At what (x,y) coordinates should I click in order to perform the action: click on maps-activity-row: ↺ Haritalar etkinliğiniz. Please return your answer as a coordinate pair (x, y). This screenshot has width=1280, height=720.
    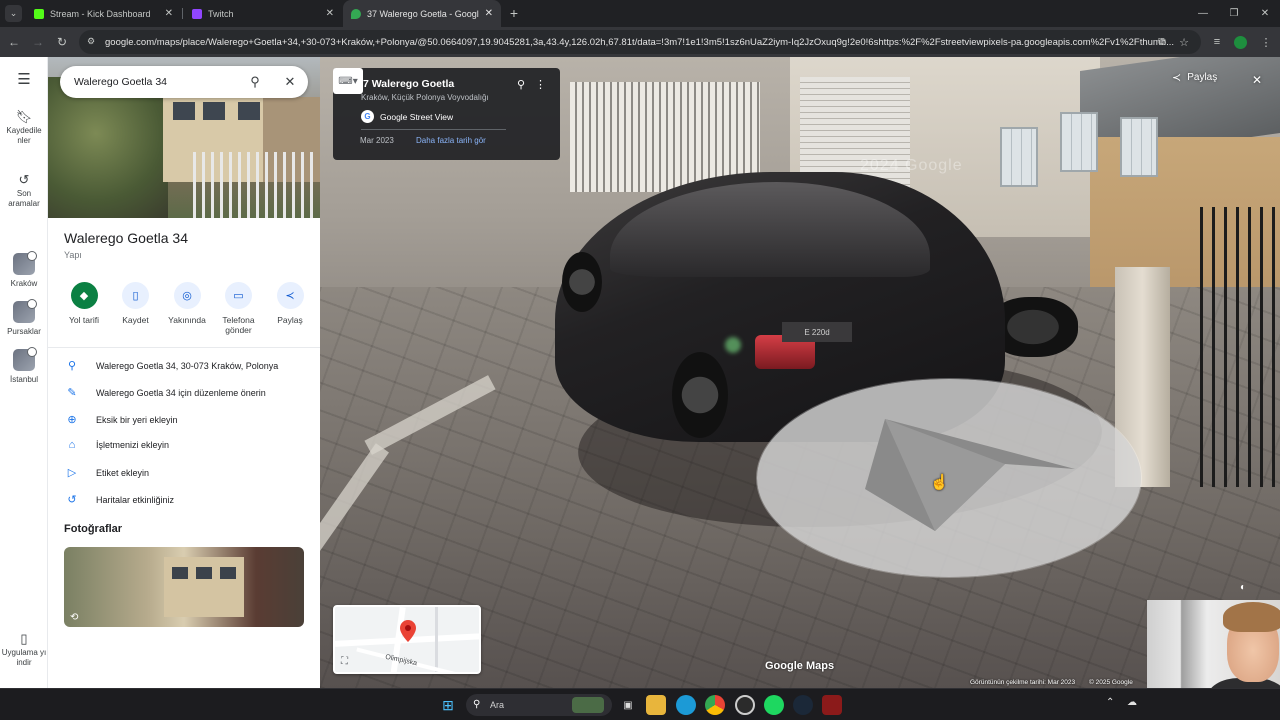
    Looking at the image, I should click on (189, 499).